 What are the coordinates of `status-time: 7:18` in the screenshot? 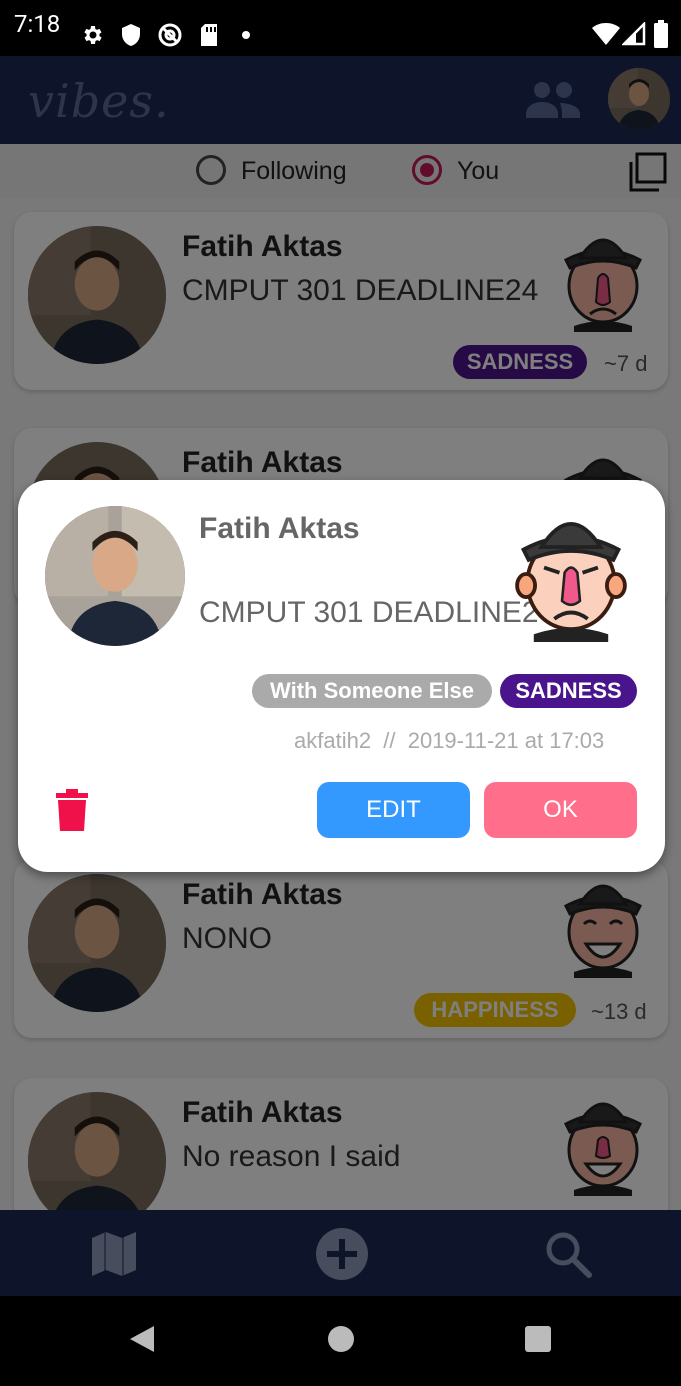 It's located at (37, 24).